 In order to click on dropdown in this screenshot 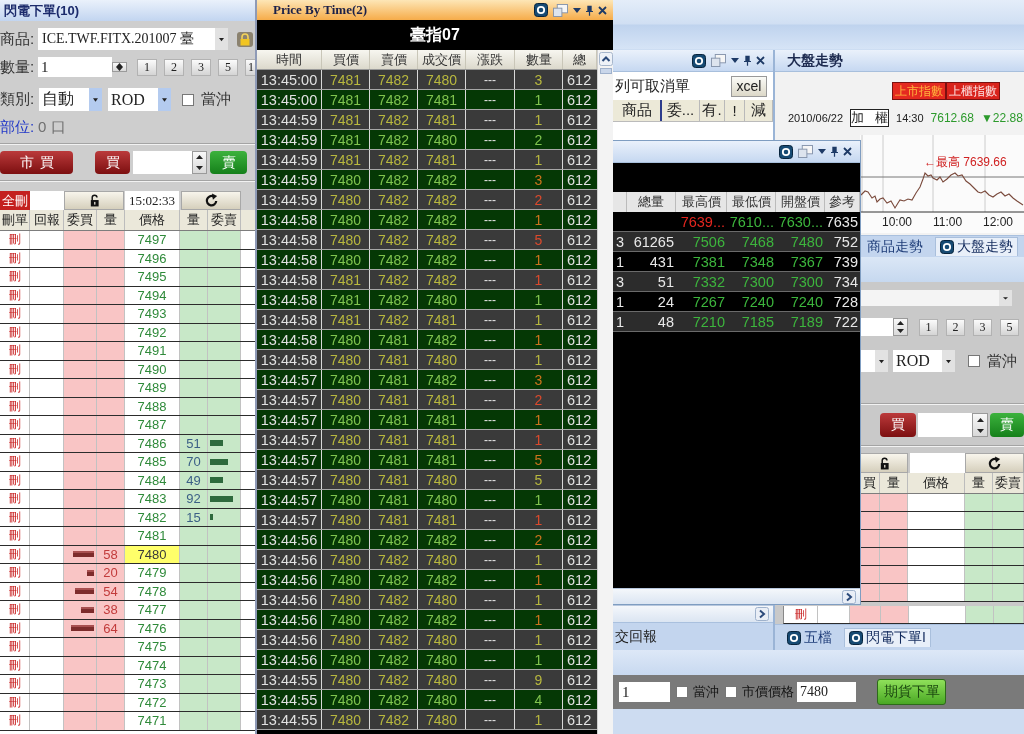, I will do `click(874, 361)`.